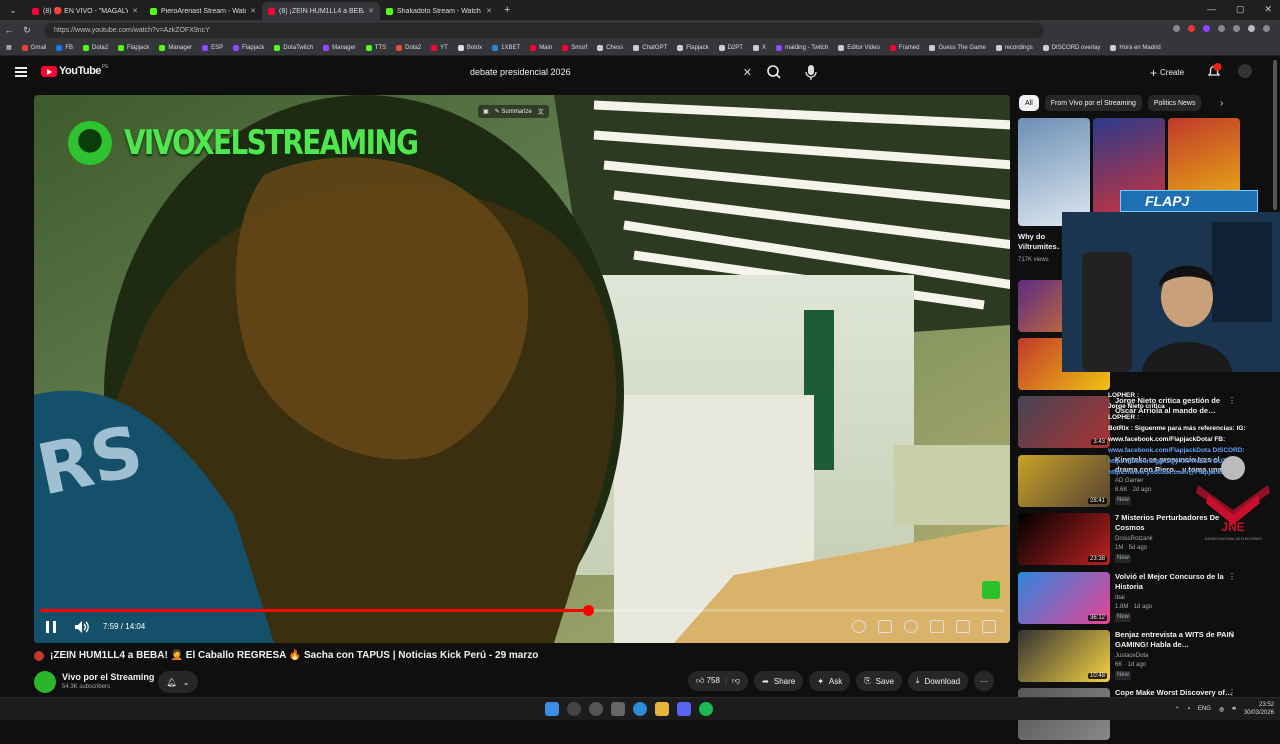 The image size is (1280, 744). What do you see at coordinates (937, 626) in the screenshot?
I see `miniplayer-icon` at bounding box center [937, 626].